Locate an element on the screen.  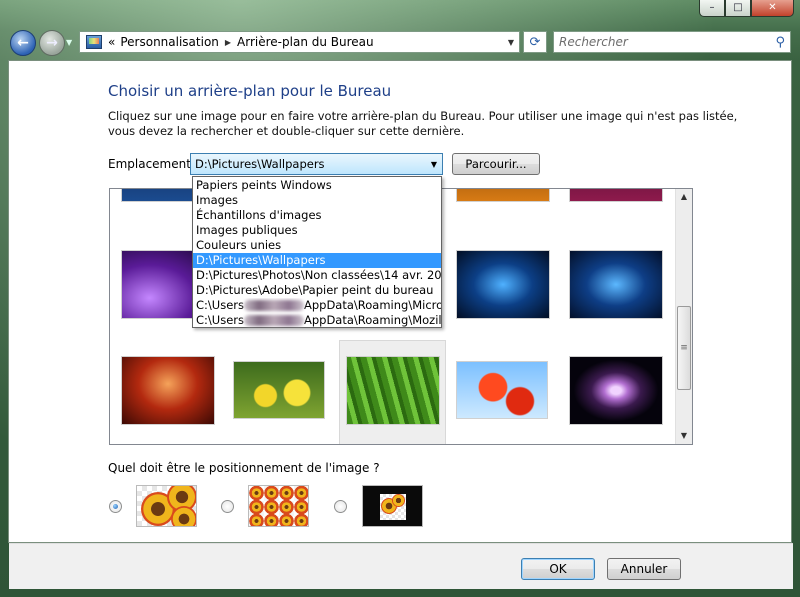
arrow-left-icon: ← is located at coordinates (23, 43).